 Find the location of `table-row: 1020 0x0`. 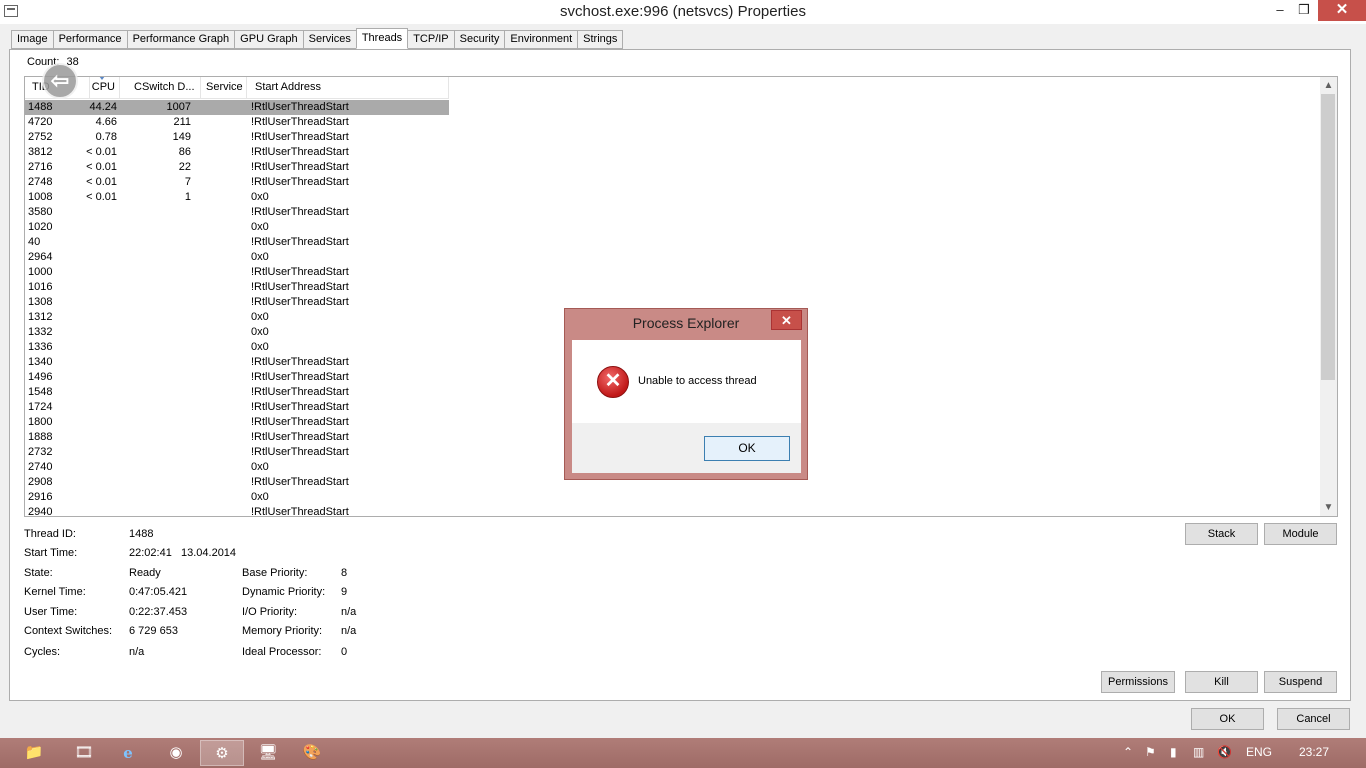

table-row: 1020 0x0 is located at coordinates (673, 227).